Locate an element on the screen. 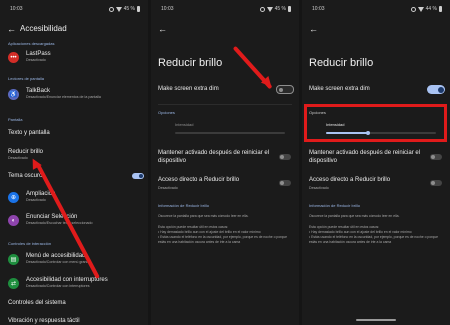 This screenshot has height=325, width=450. item-label: LastPass is located at coordinates (38, 54).